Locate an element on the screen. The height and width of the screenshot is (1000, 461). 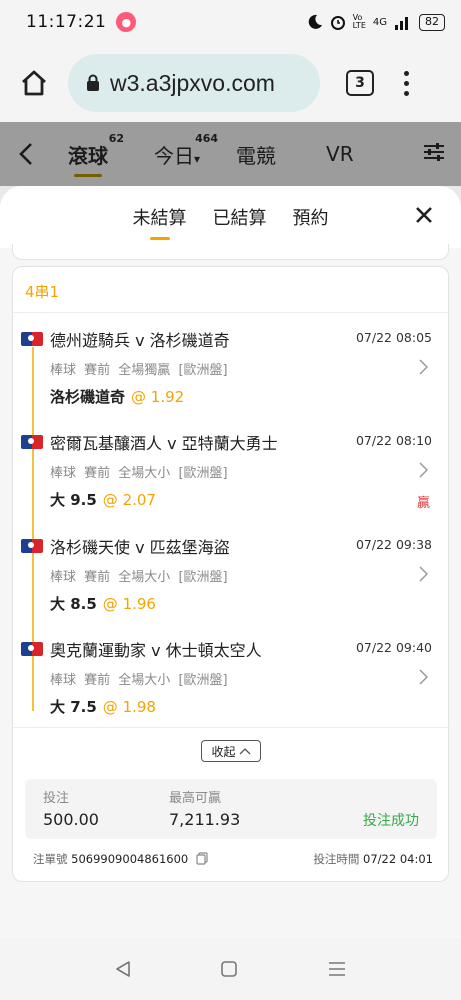
status-time: 11:17:21 is located at coordinates (66, 22).